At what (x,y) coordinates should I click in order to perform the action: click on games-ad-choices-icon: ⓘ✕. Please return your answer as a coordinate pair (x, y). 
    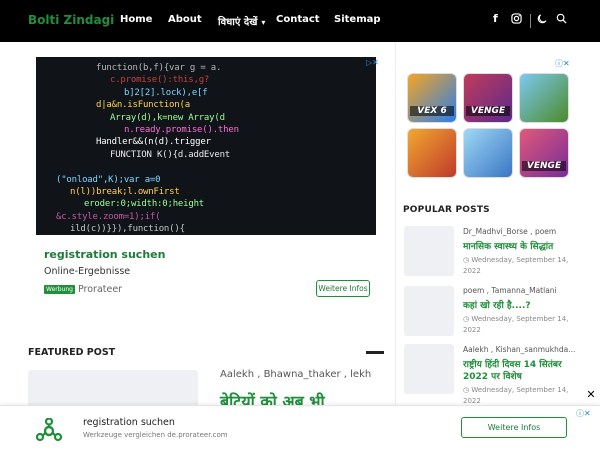
    Looking at the image, I should click on (562, 63).